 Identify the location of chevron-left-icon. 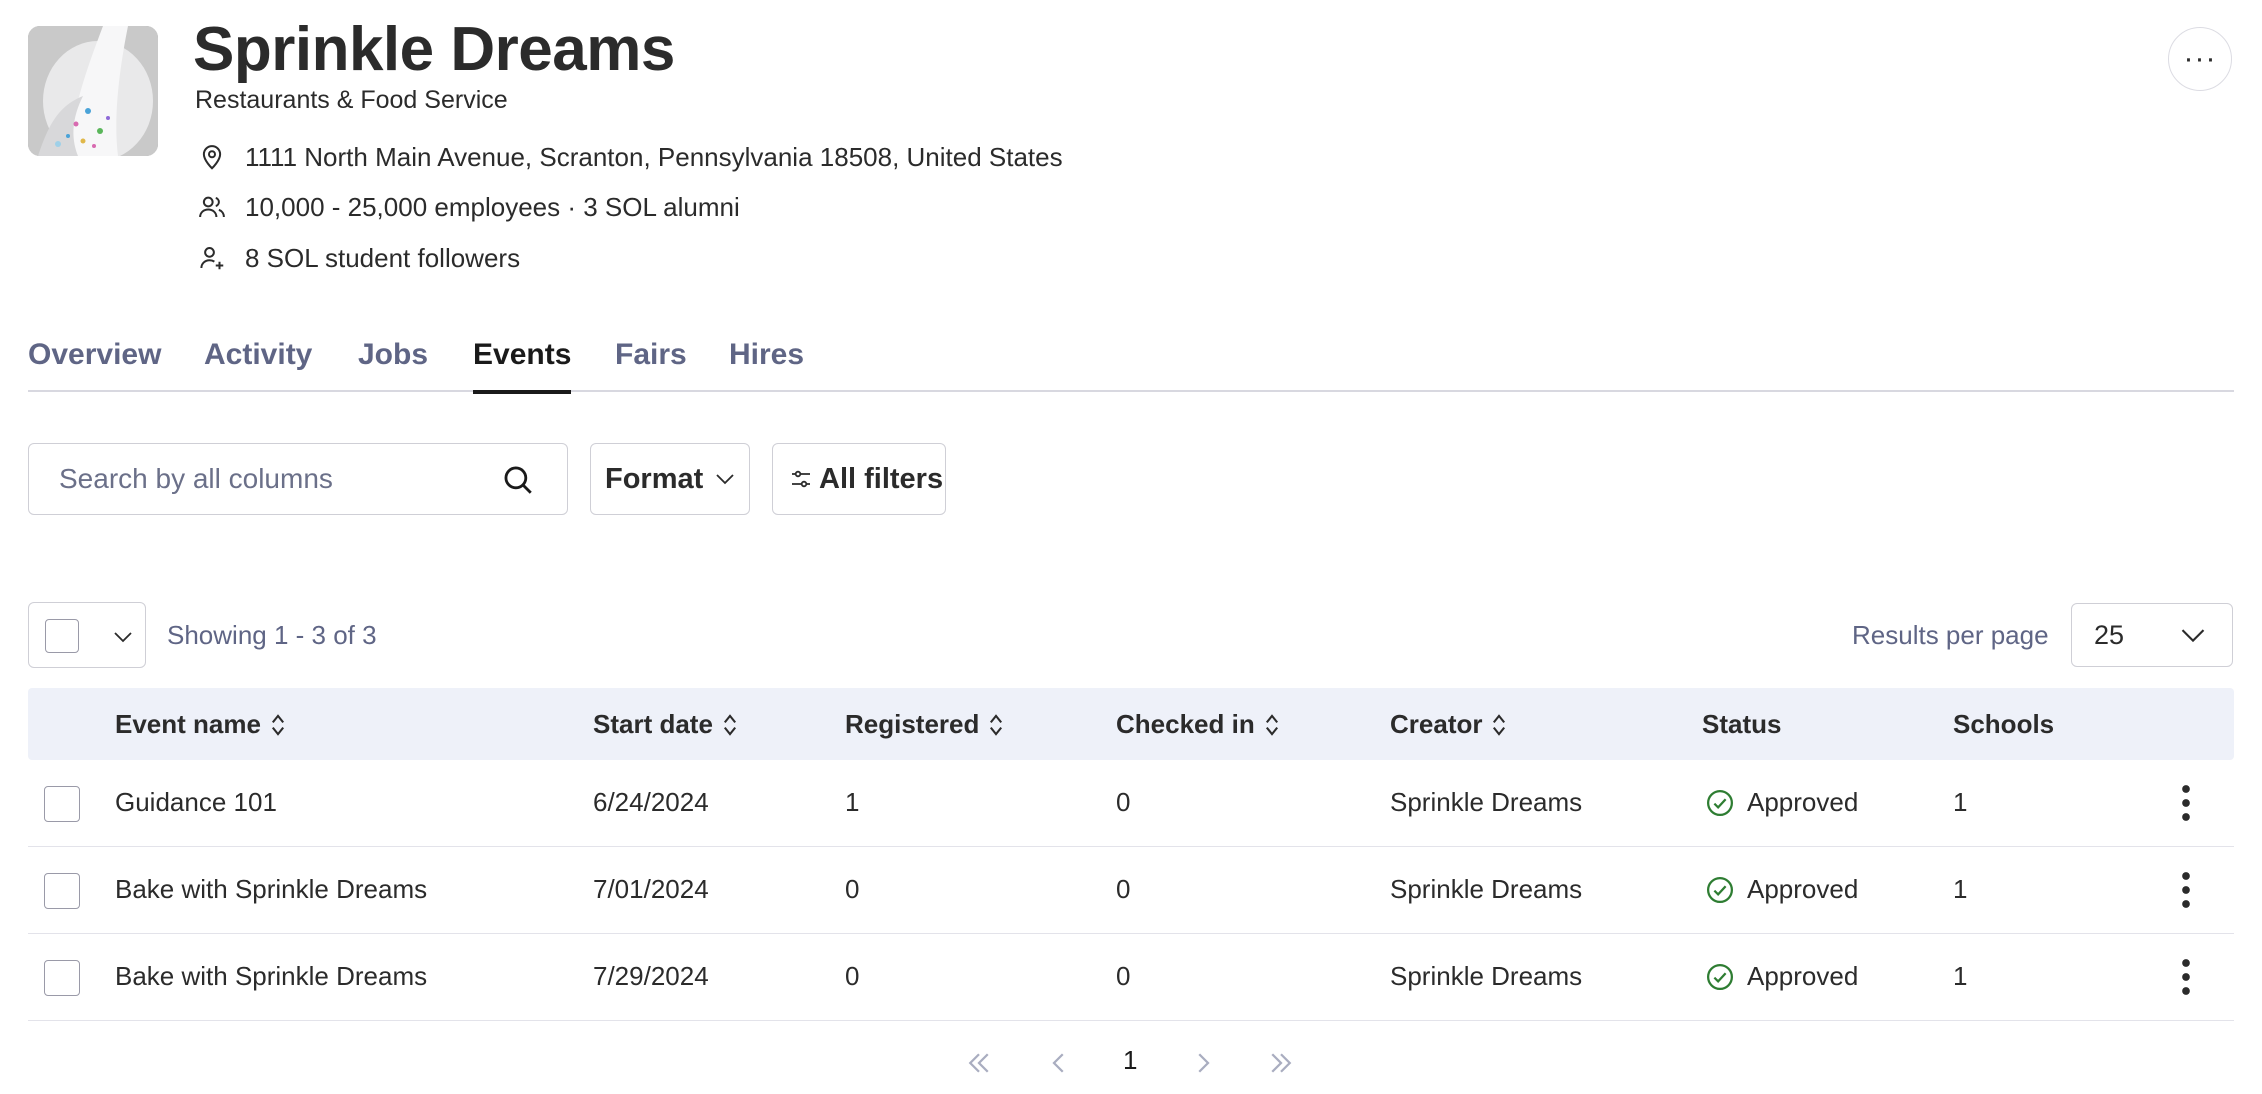
(1058, 1063).